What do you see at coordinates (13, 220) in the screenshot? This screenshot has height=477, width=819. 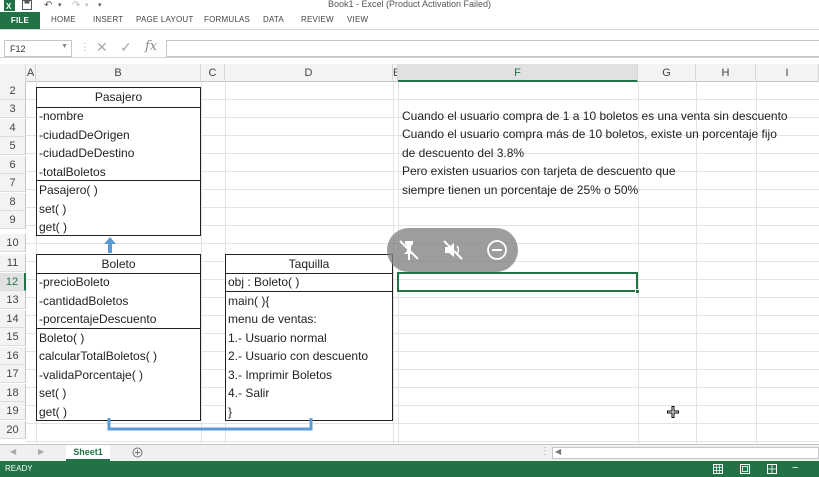 I see `row-header: 9` at bounding box center [13, 220].